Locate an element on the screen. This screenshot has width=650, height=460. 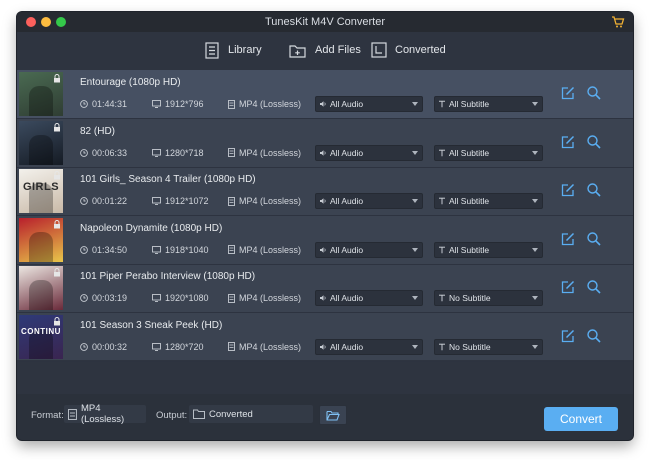
resolution-value: 1912*1072 is located at coordinates (187, 201).